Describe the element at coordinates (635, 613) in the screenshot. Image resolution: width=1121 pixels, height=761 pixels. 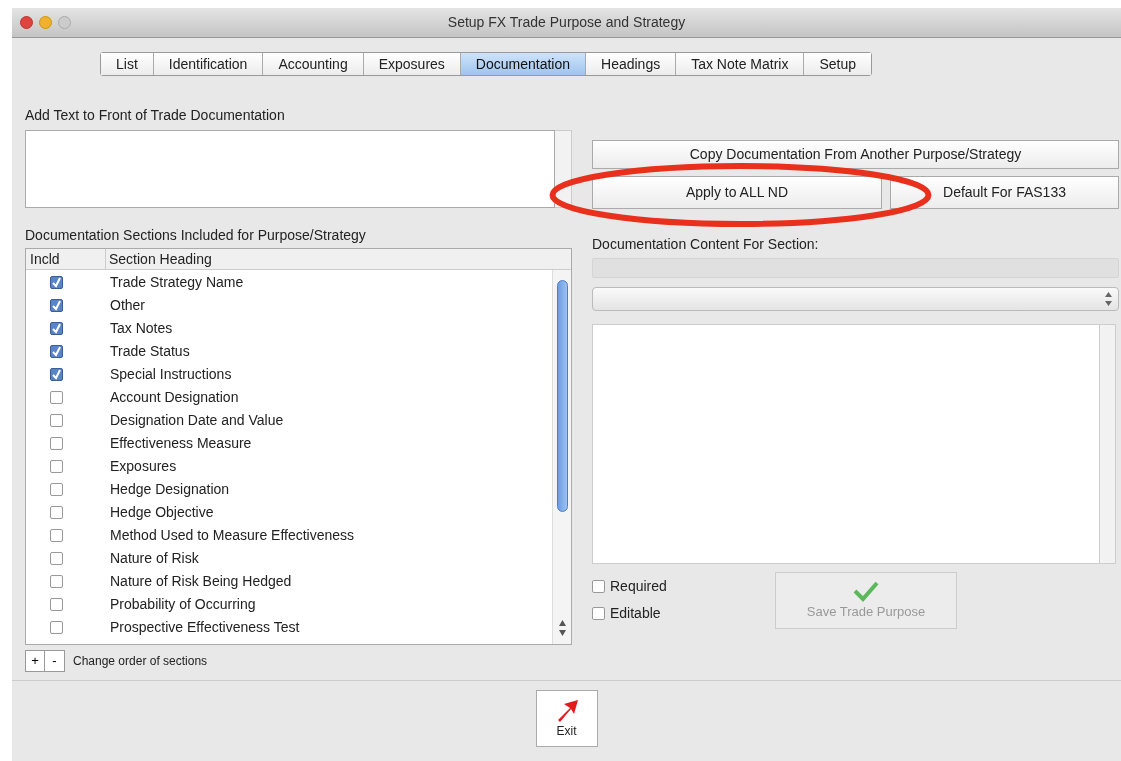
I see `checkbox-label: Editable` at that location.